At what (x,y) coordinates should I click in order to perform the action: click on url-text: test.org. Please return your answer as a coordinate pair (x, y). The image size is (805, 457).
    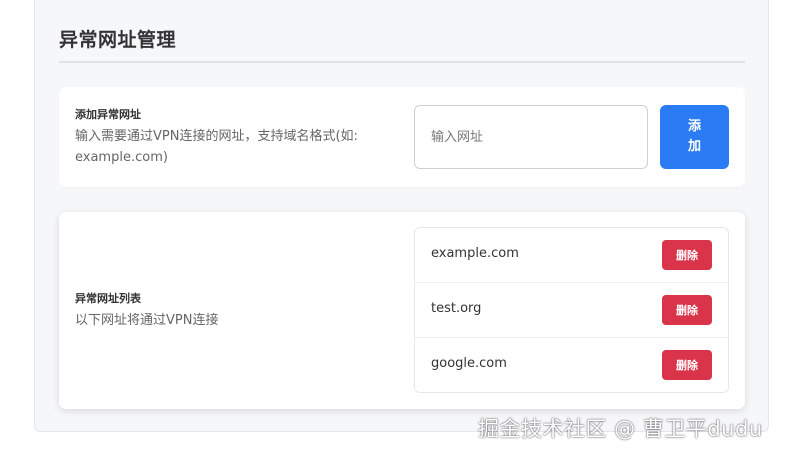
    Looking at the image, I should click on (456, 308).